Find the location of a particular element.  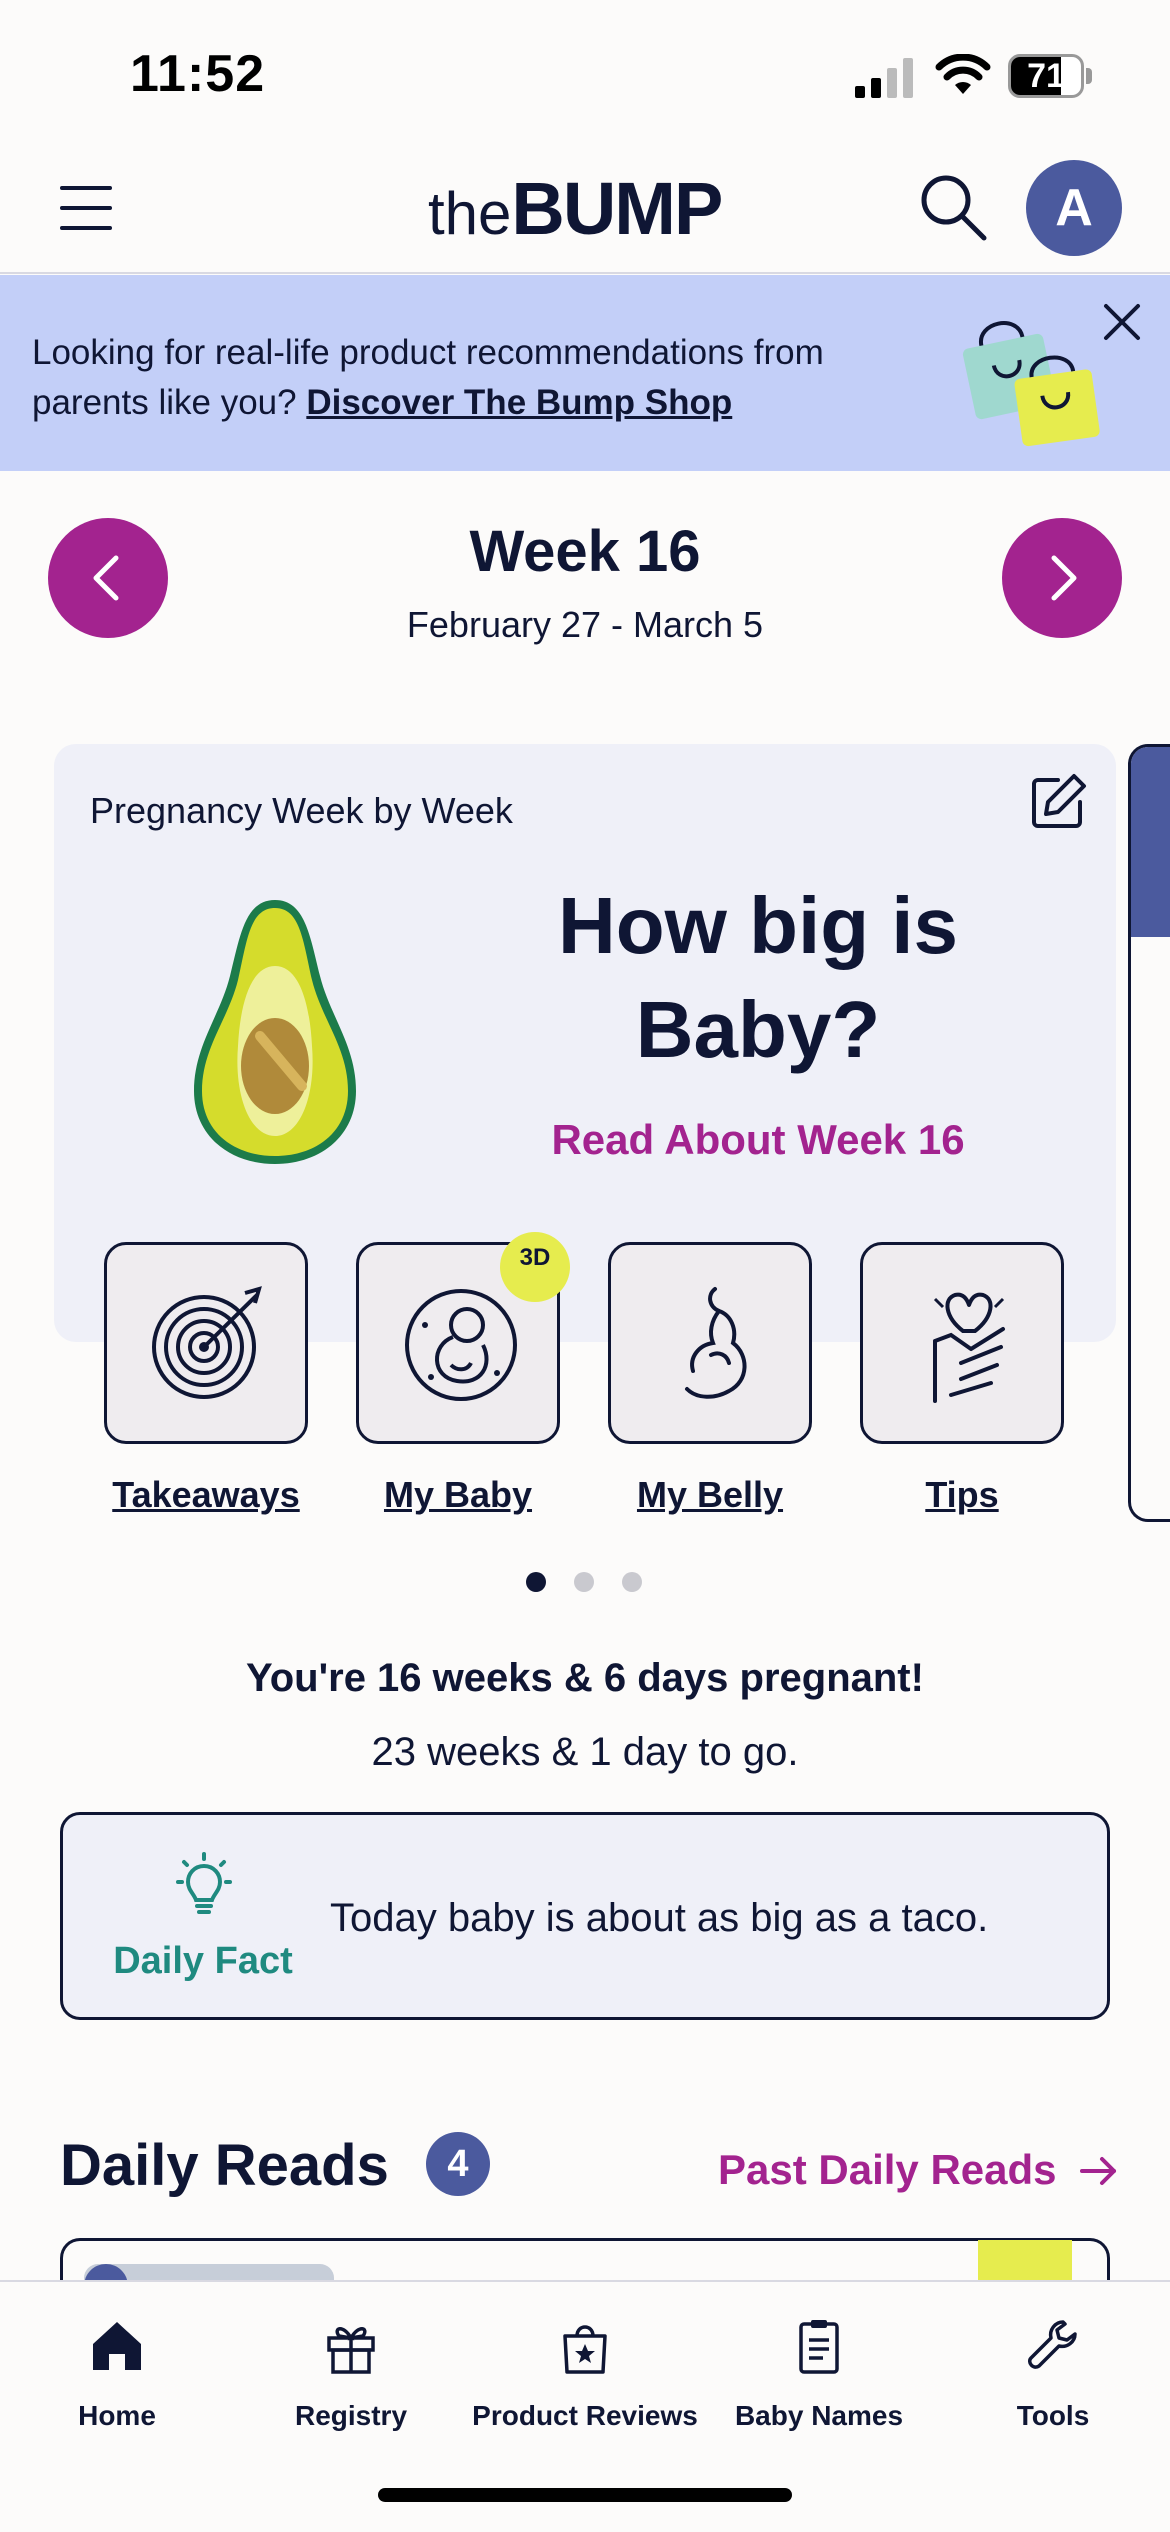

logo-the: the is located at coordinates (470, 213).